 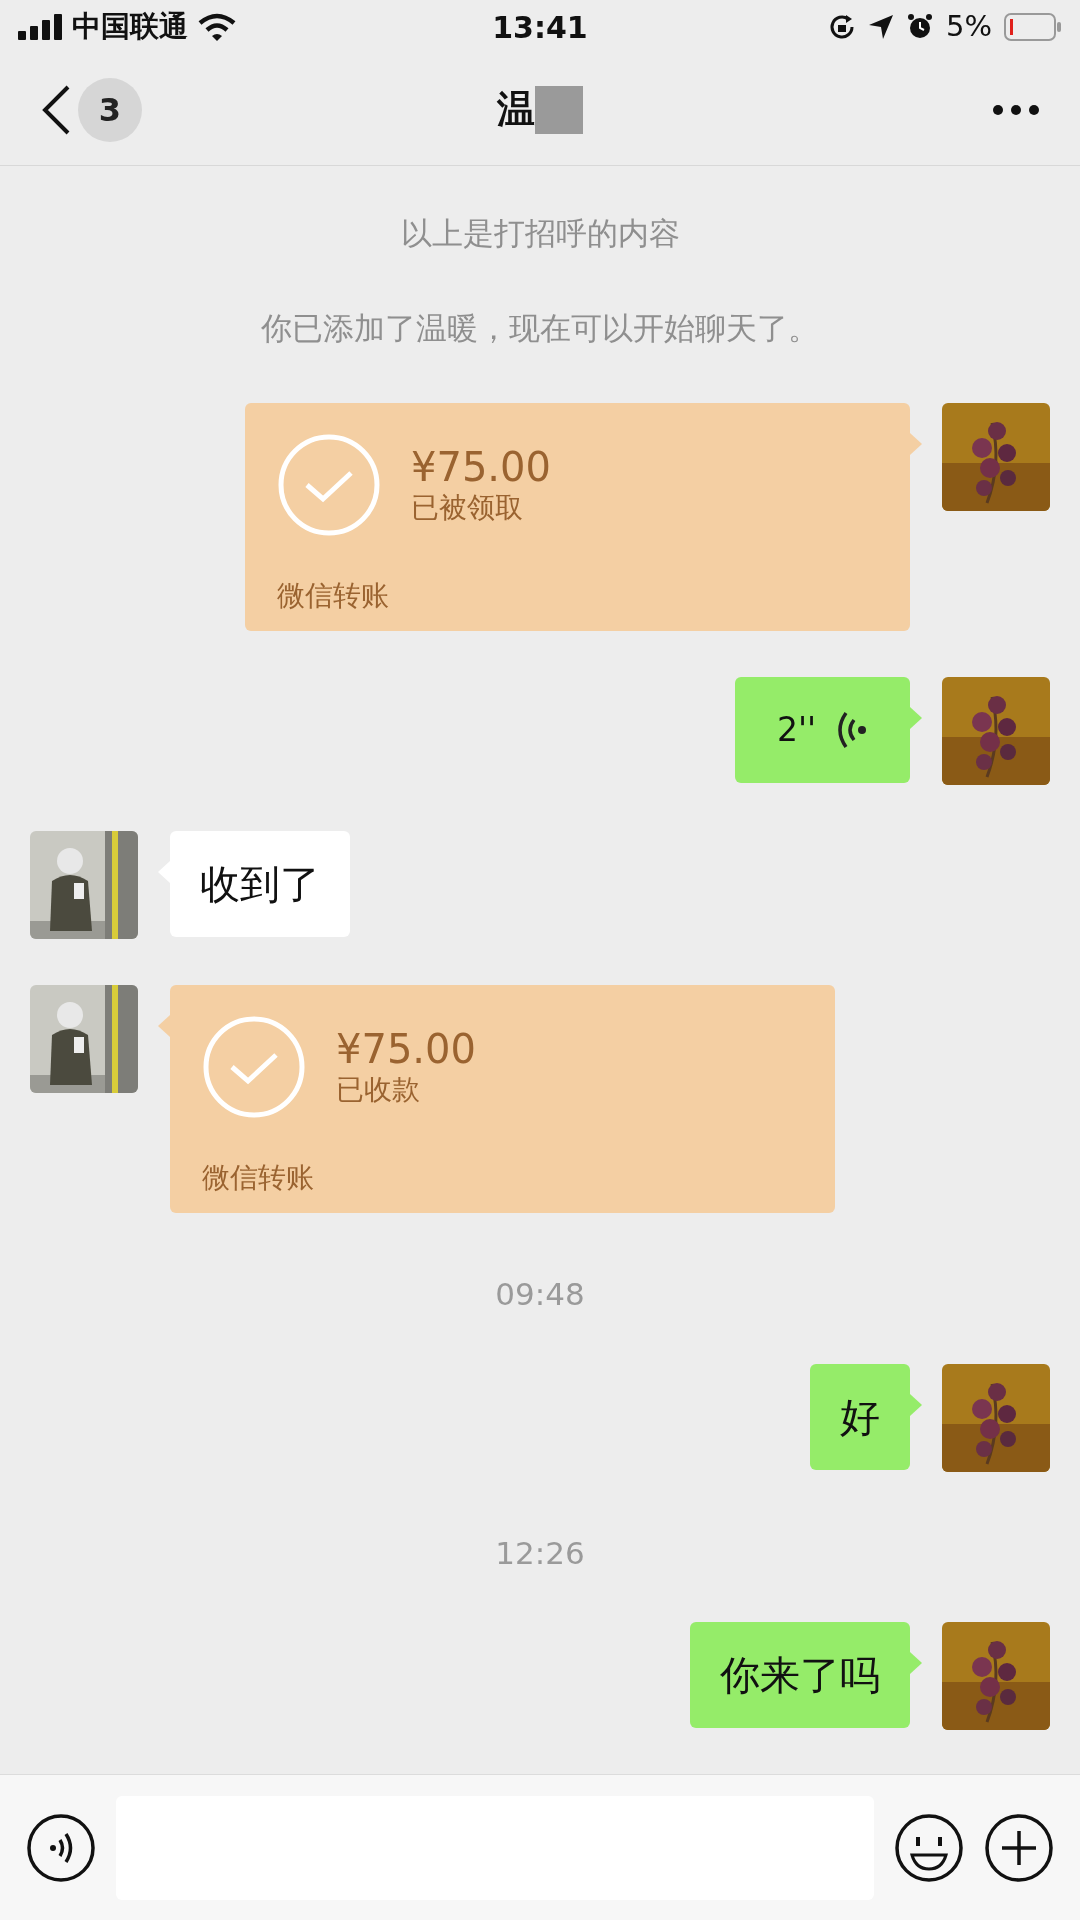 I want to click on wifi-icon, so click(x=217, y=27).